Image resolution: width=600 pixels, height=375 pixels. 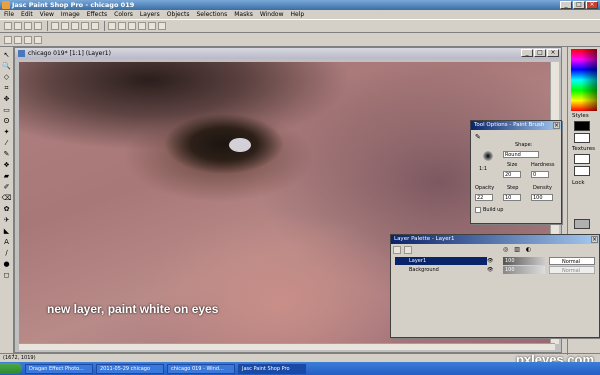 What do you see at coordinates (584, 80) in the screenshot?
I see `color-picker` at bounding box center [584, 80].